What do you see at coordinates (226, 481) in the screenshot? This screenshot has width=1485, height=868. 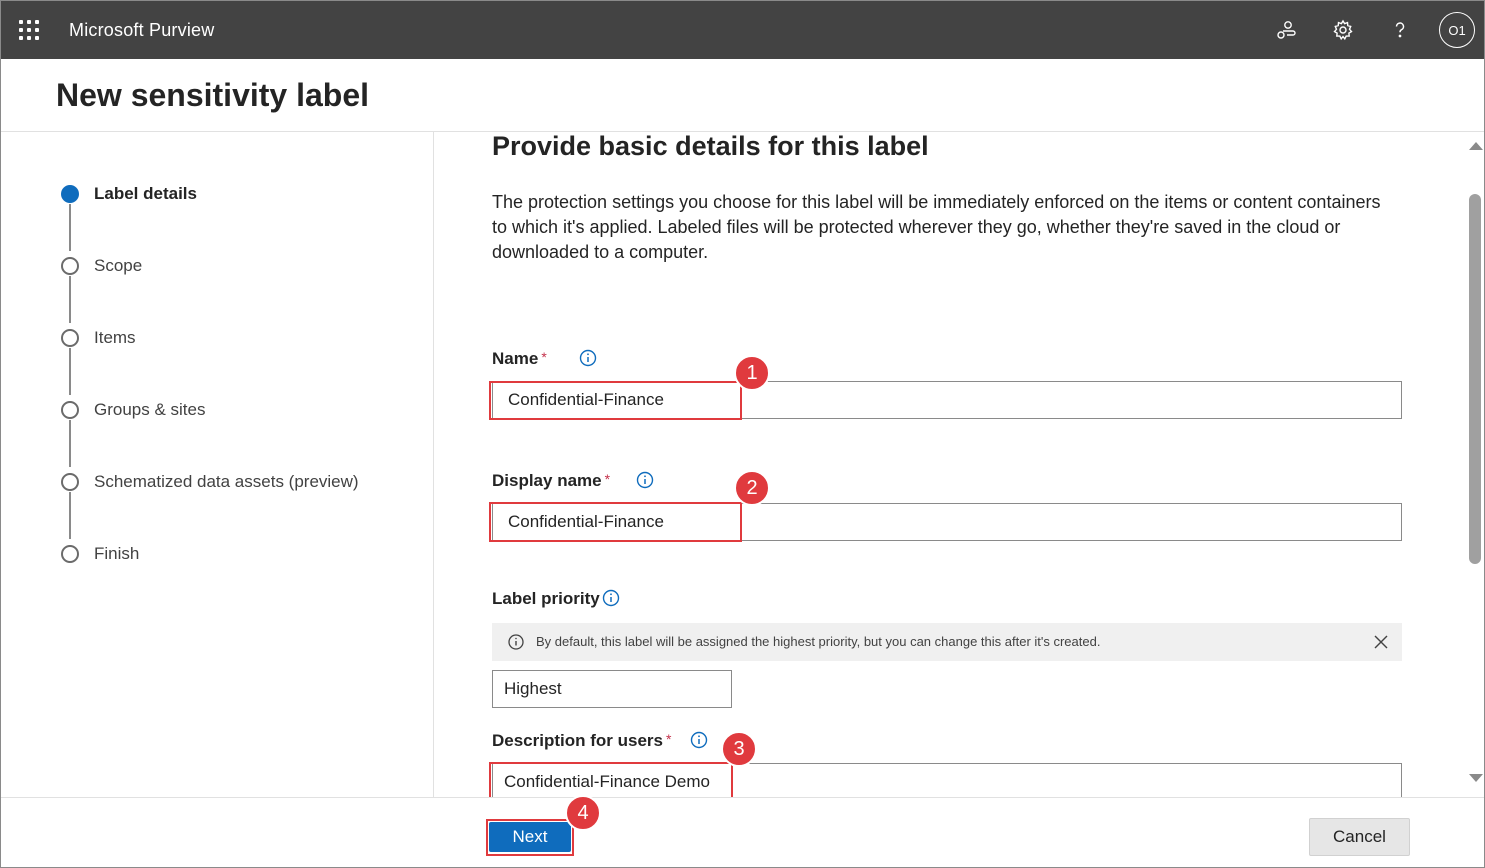 I see `step-label: Schematized data assets (preview)` at bounding box center [226, 481].